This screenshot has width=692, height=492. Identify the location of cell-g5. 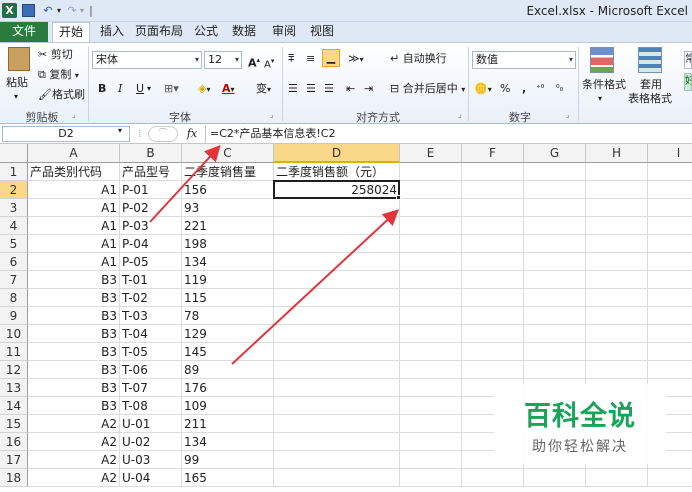
(555, 244).